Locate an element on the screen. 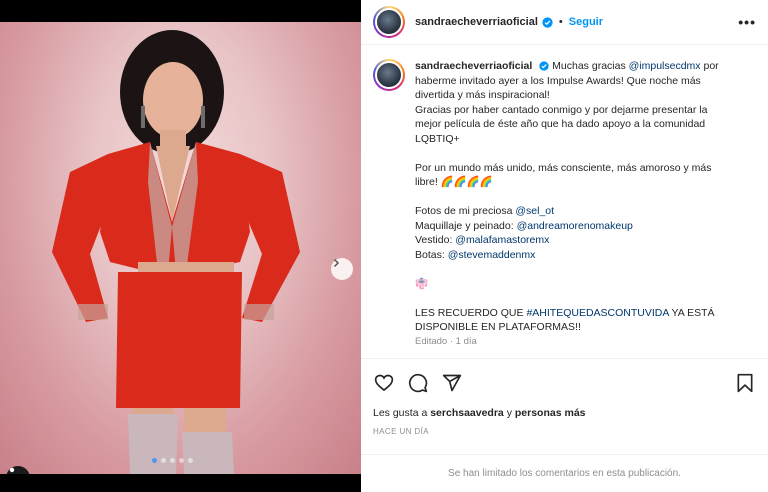 The width and height of the screenshot is (768, 492). share-icon is located at coordinates (452, 383).